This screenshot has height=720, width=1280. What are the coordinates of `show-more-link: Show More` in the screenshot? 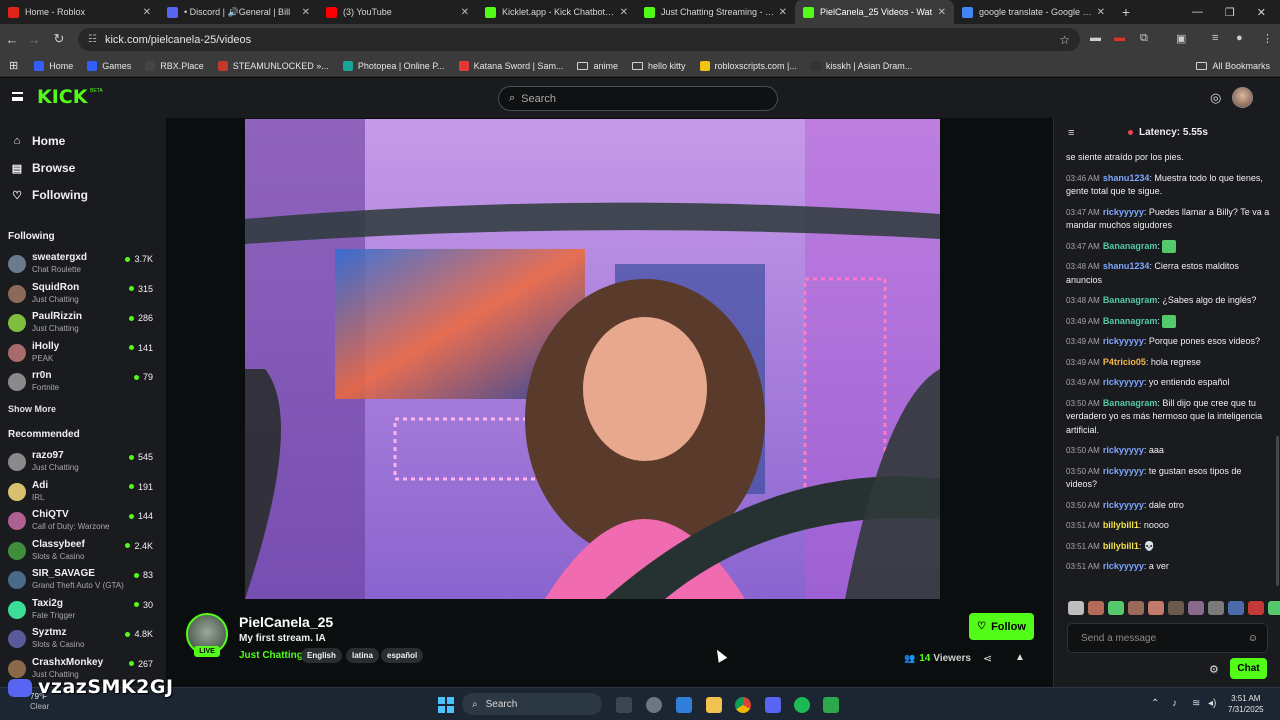 It's located at (32, 409).